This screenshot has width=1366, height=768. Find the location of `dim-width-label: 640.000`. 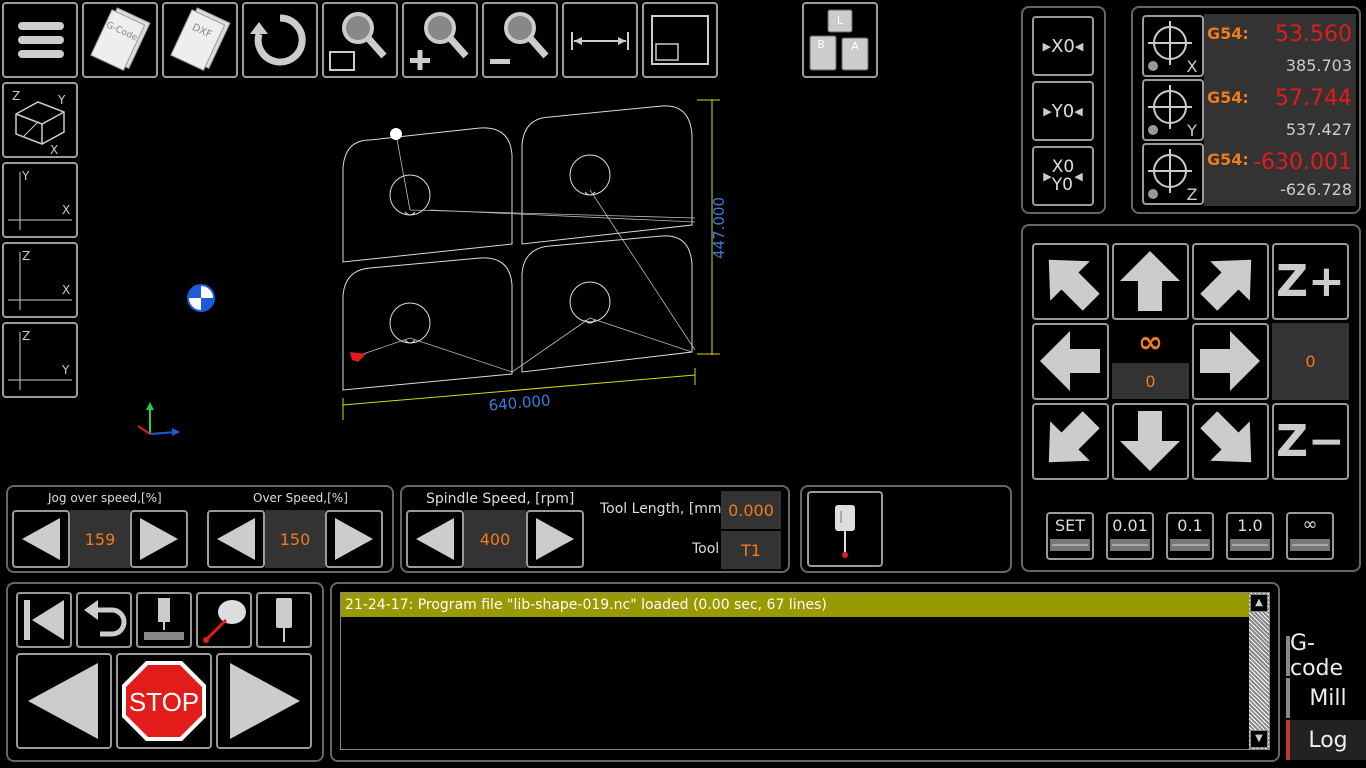

dim-width-label: 640.000 is located at coordinates (519, 402).